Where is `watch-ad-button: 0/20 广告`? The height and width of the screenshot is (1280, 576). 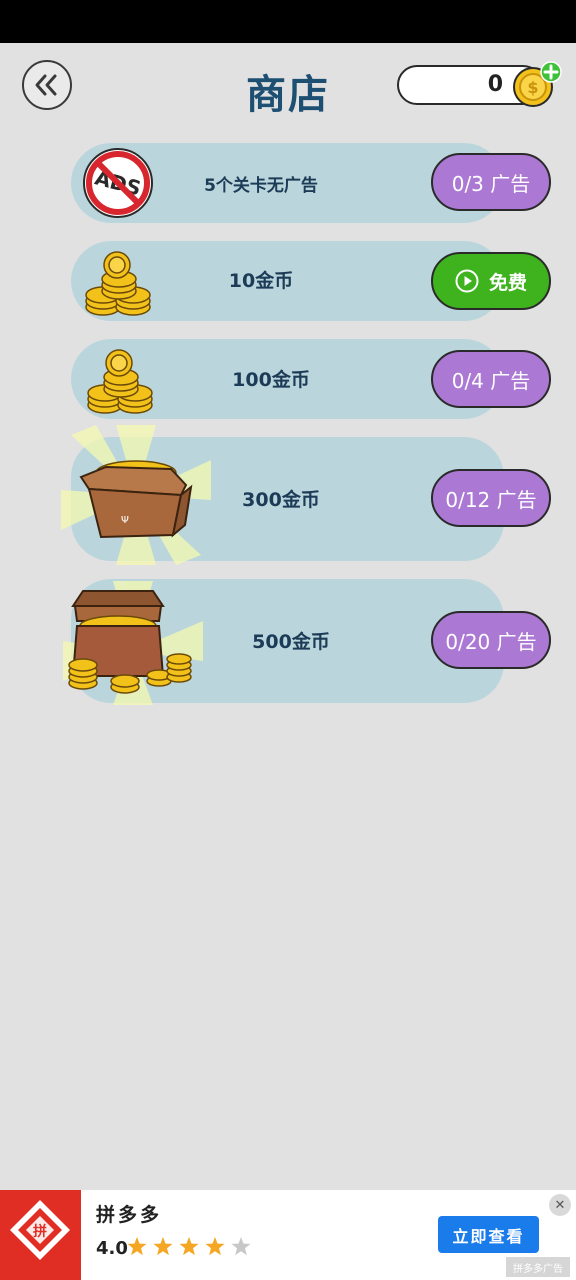
watch-ad-button: 0/20 广告 is located at coordinates (491, 640).